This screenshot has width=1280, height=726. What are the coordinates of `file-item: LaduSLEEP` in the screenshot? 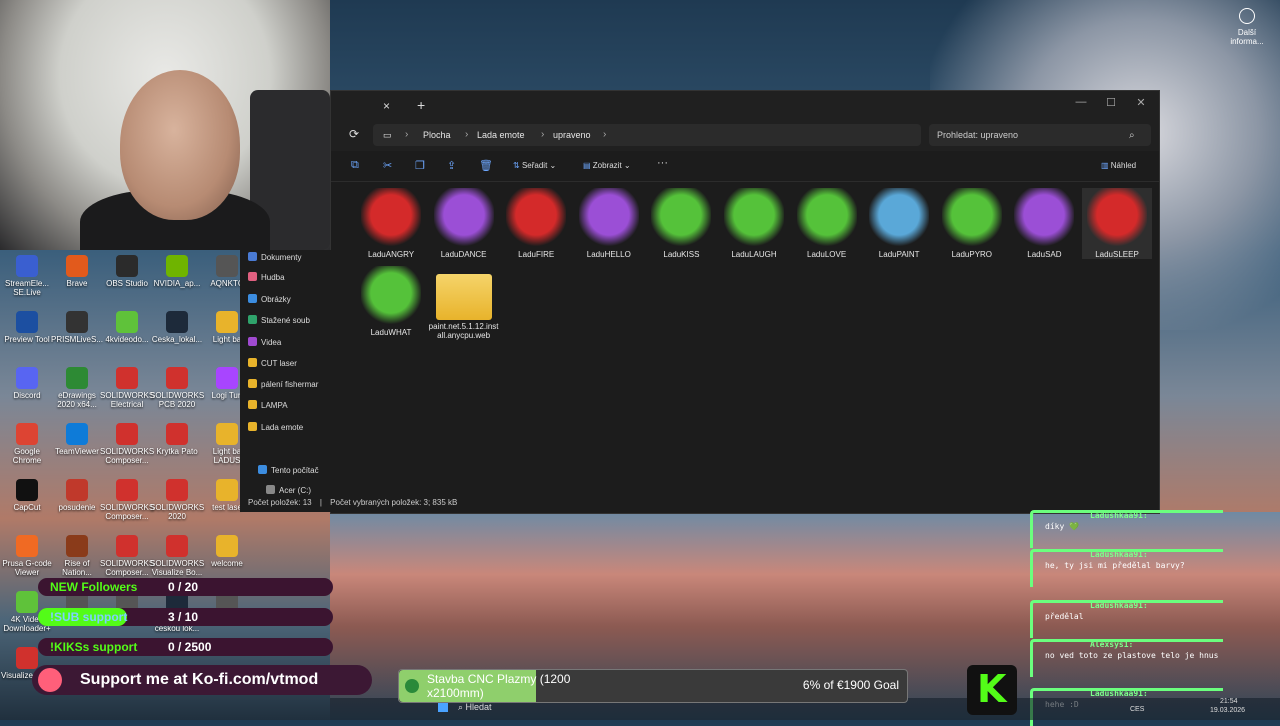 It's located at (1117, 223).